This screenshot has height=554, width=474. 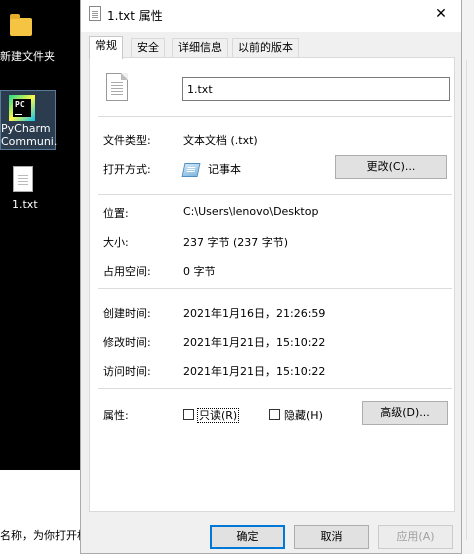 What do you see at coordinates (135, 16) in the screenshot?
I see `dialog-title: 1.txt 属性` at bounding box center [135, 16].